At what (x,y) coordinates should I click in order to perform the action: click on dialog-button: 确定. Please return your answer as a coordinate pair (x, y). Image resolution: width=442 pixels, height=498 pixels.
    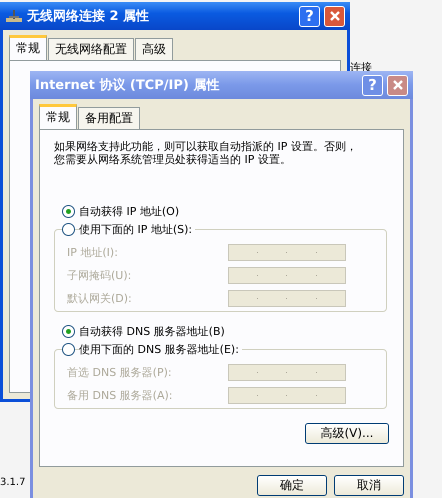
    Looking at the image, I should click on (292, 485).